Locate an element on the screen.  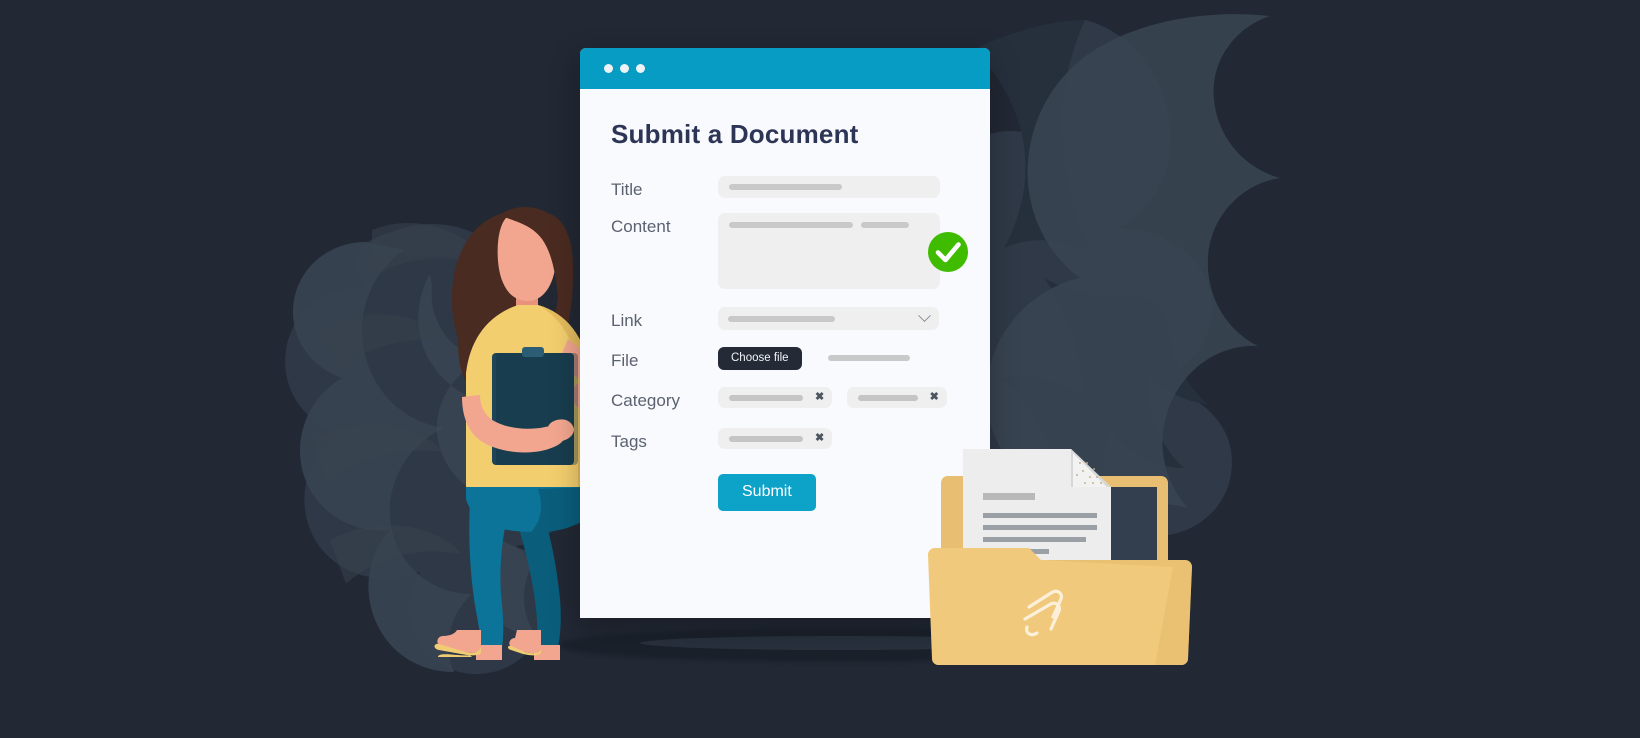
submit-button: Submit is located at coordinates (767, 492).